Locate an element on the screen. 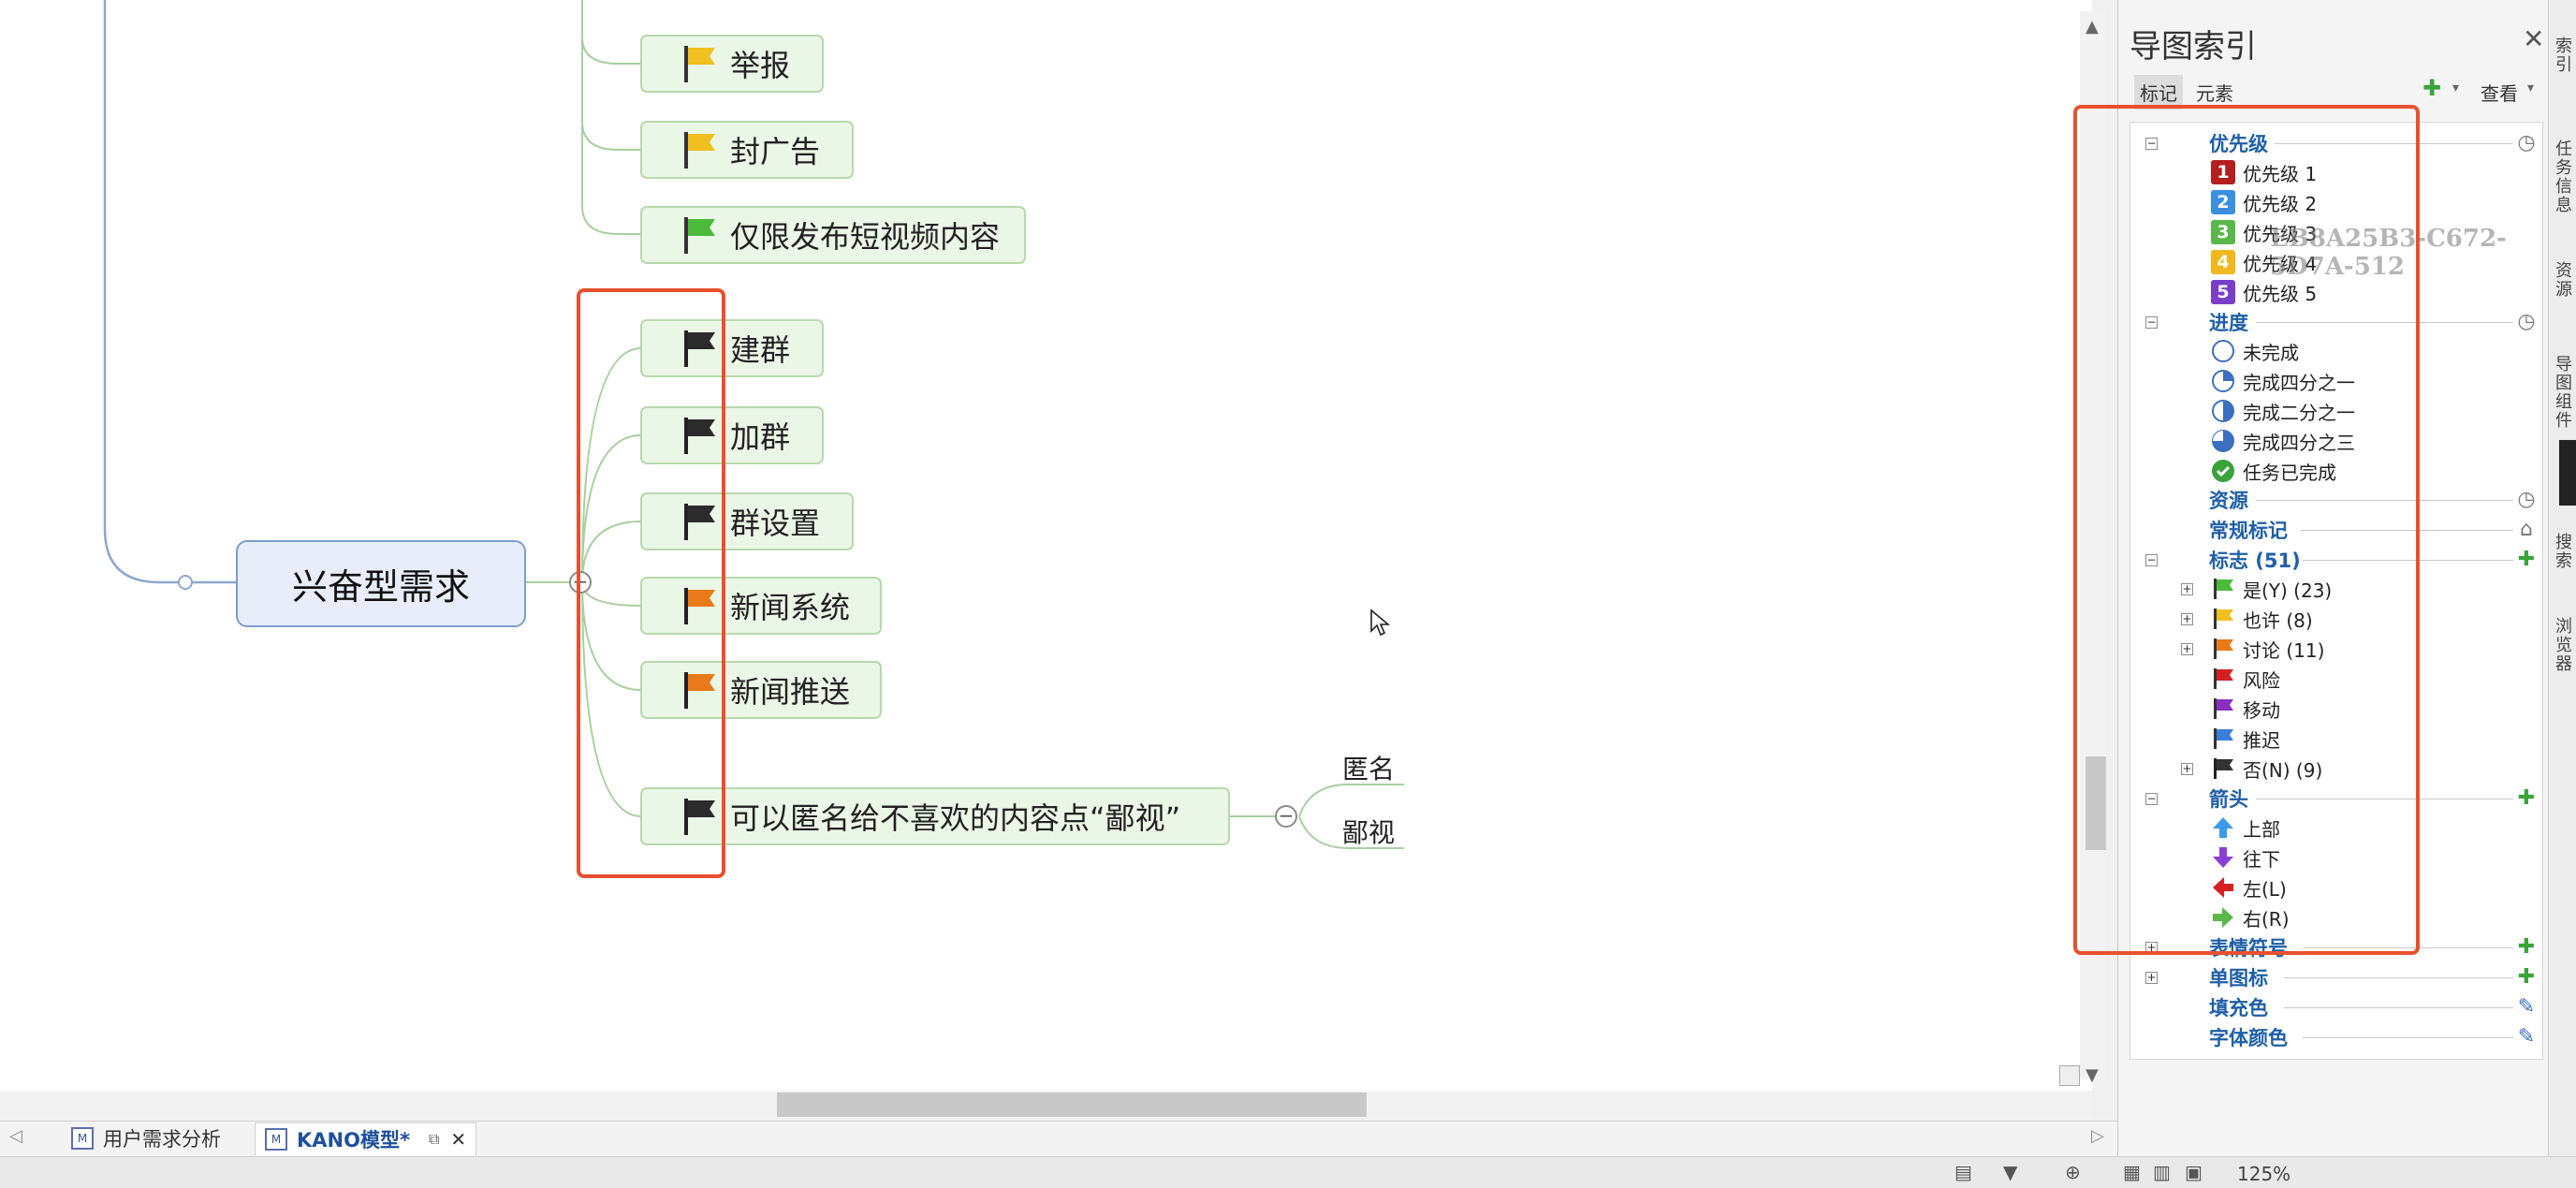 The height and width of the screenshot is (1188, 2576). mouse-cursor-icon is located at coordinates (1380, 623).